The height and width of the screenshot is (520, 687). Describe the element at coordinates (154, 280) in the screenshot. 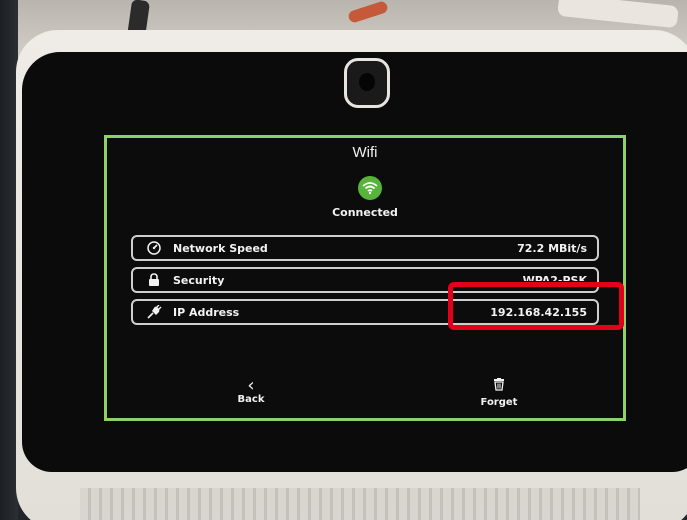

I see `lock-icon` at that location.